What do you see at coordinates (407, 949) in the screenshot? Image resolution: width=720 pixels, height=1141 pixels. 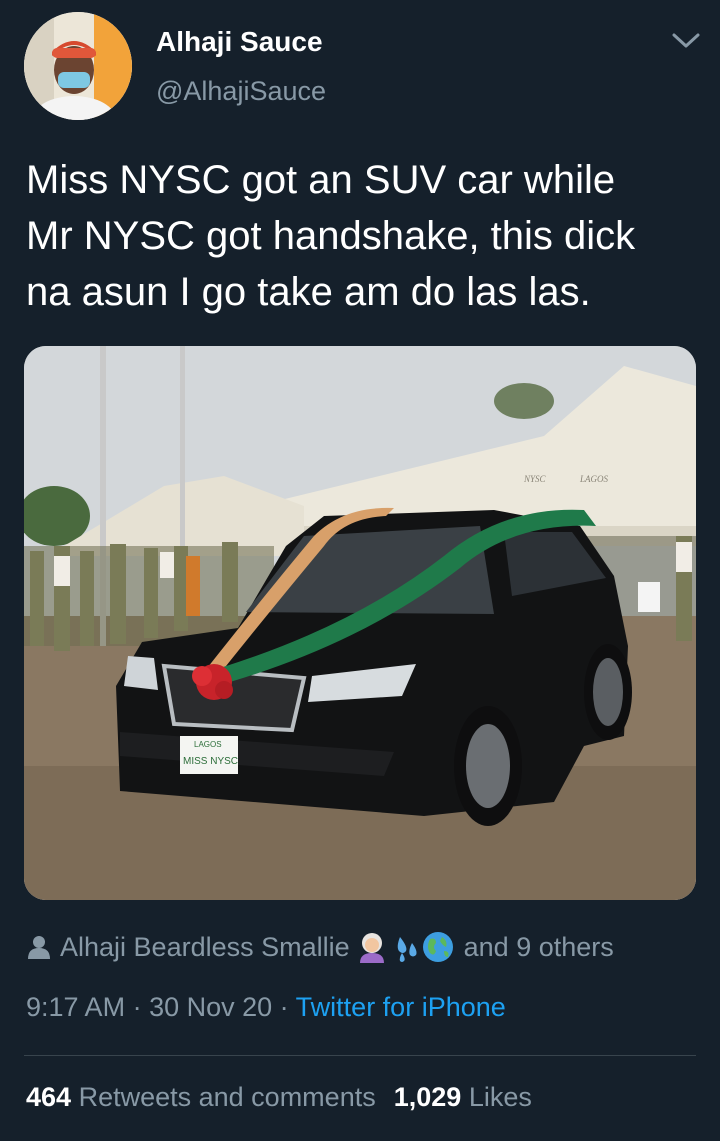 I see `sweat-droplets-icon` at bounding box center [407, 949].